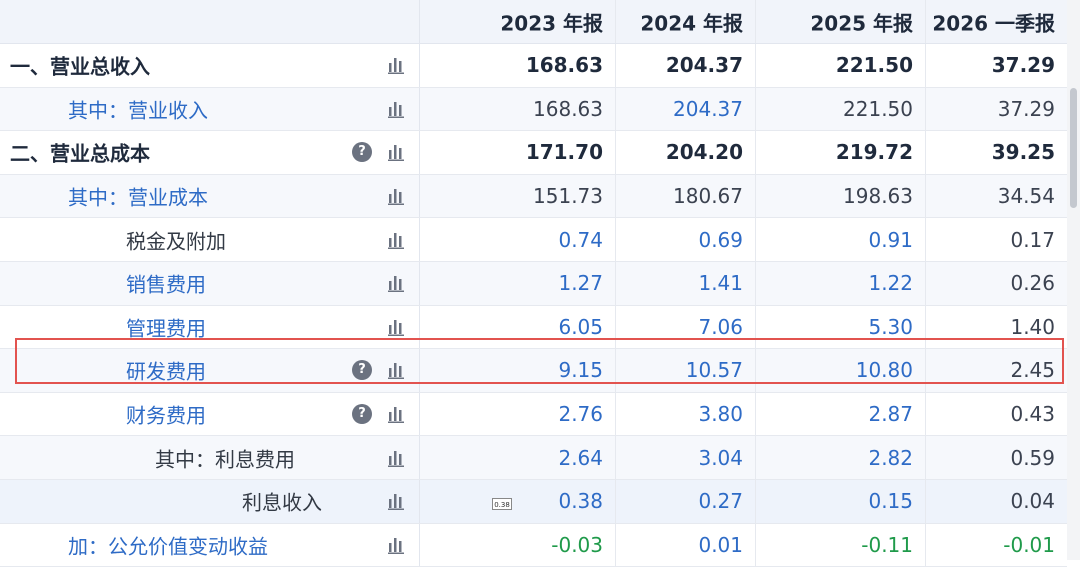  What do you see at coordinates (533, 240) in the screenshot?
I see `table-row: 税金及附加 0.74 0.69 0.91 0.17` at bounding box center [533, 240].